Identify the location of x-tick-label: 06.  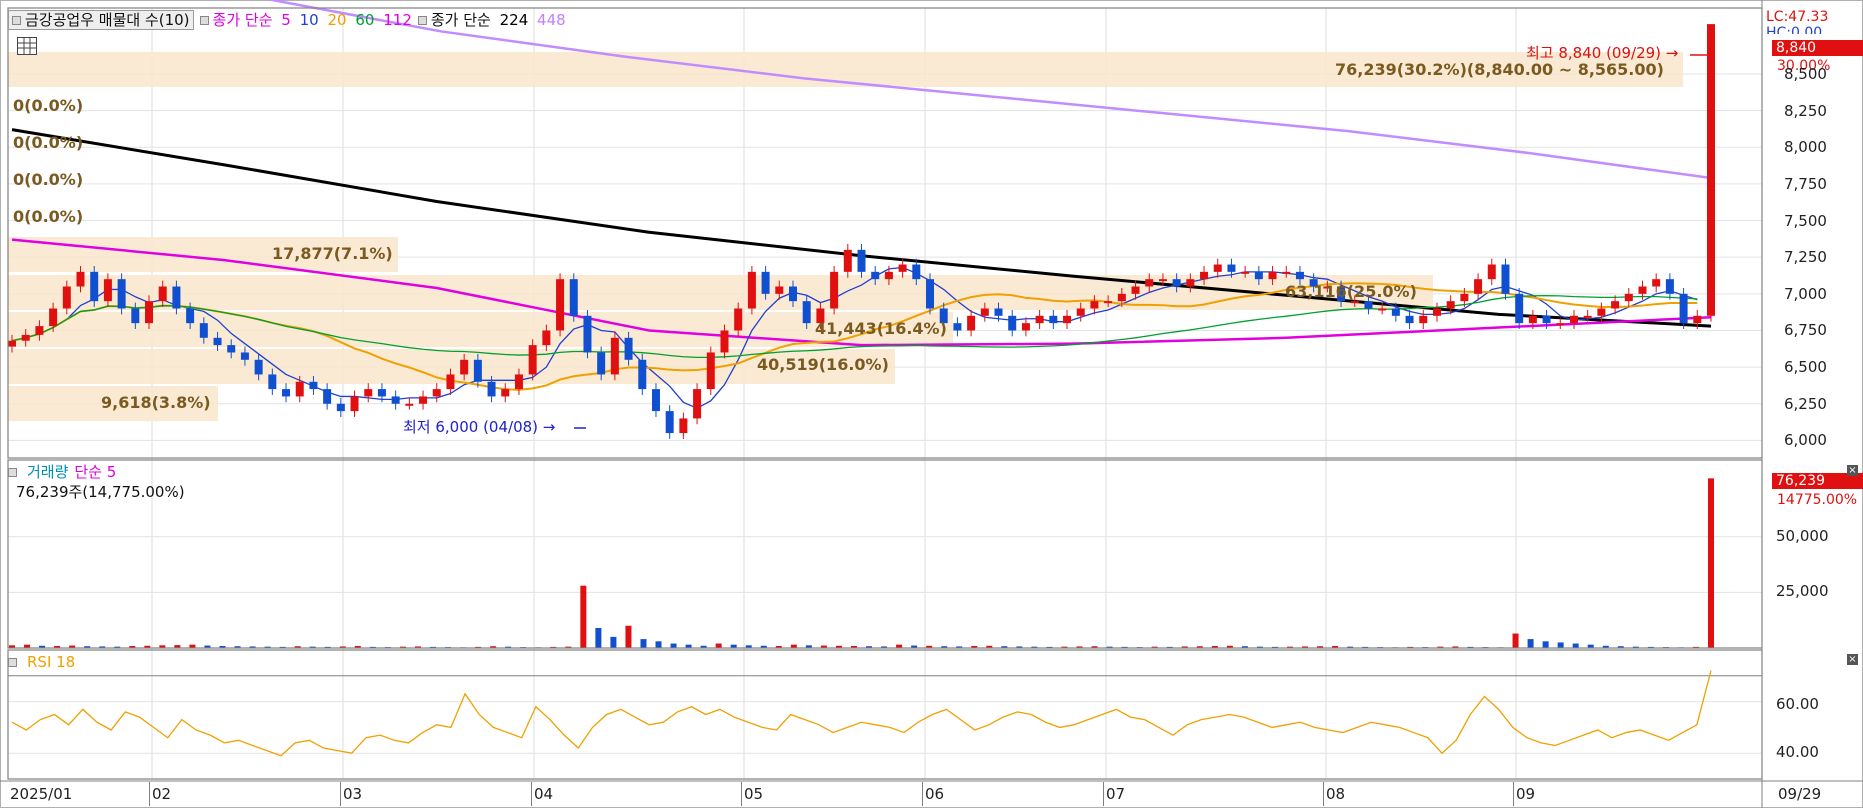
(935, 794).